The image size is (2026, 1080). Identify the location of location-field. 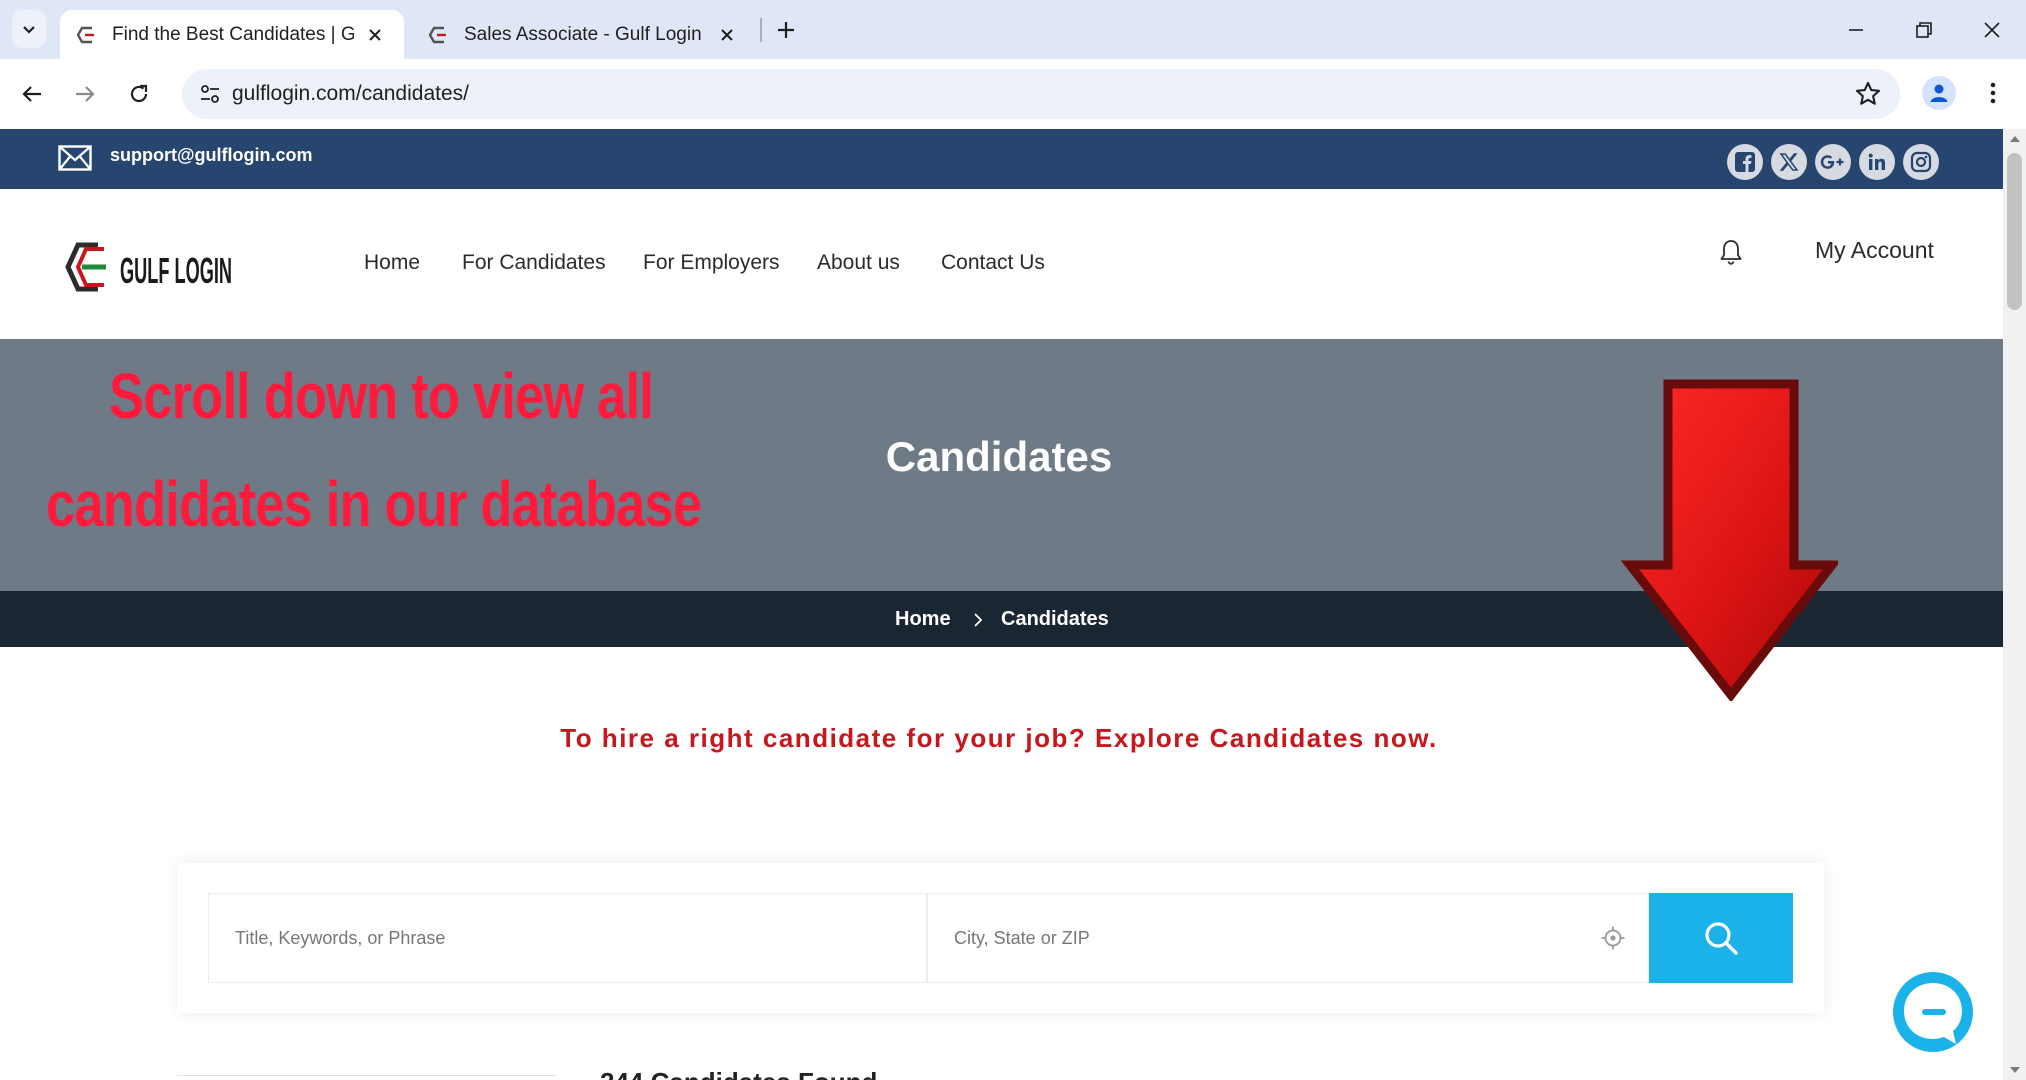
(1288, 938).